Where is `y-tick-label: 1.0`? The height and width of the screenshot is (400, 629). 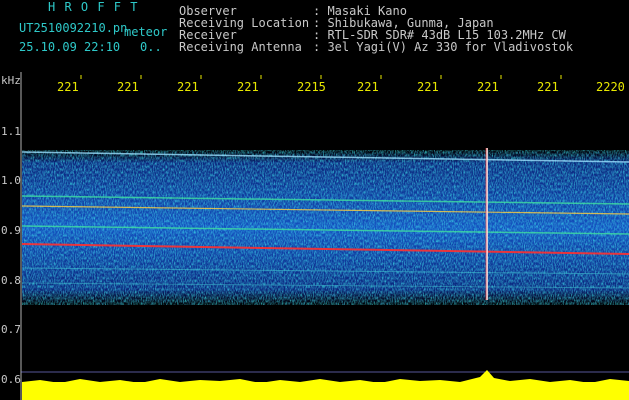 y-tick-label: 1.0 is located at coordinates (11, 180).